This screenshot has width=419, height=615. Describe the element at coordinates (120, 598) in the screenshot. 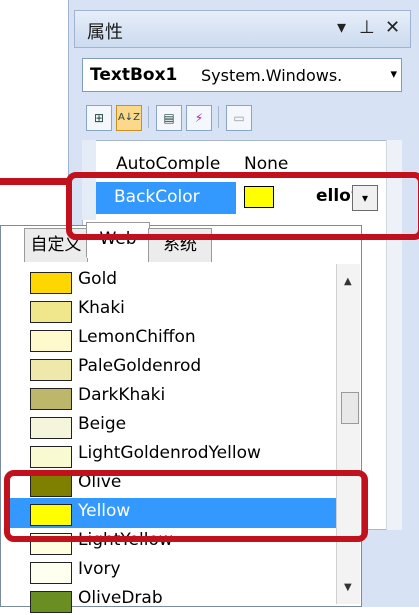

I see `color-label: OliveDrab` at that location.